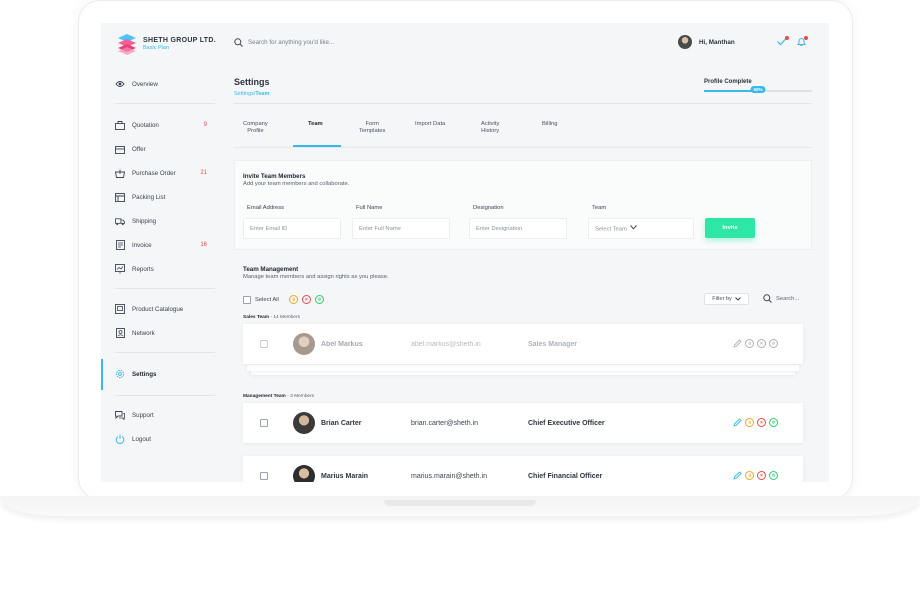  What do you see at coordinates (755, 422) in the screenshot?
I see `row-actions: ॥ × ✲` at bounding box center [755, 422].